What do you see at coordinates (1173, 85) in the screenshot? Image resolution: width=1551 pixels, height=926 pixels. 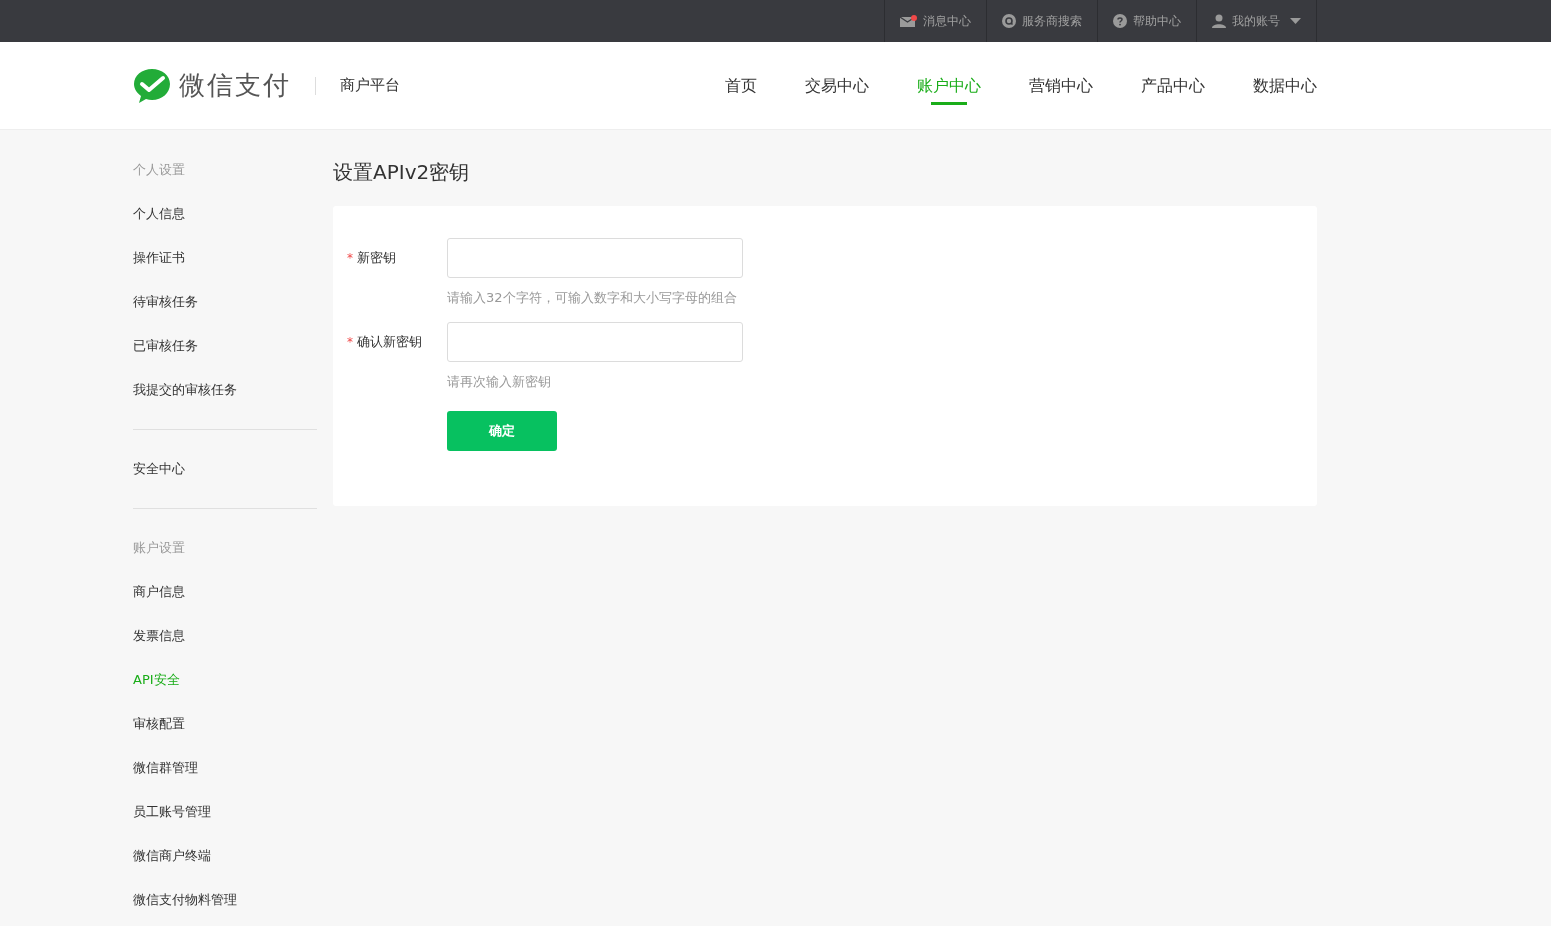 I see `nav-tab: 产品中心` at bounding box center [1173, 85].